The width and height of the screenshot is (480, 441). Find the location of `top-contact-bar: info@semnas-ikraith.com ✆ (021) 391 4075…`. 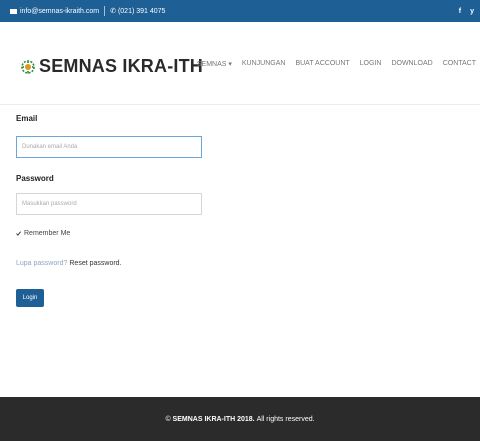

top-contact-bar: info@semnas-ikraith.com ✆ (021) 391 4075… is located at coordinates (240, 11).